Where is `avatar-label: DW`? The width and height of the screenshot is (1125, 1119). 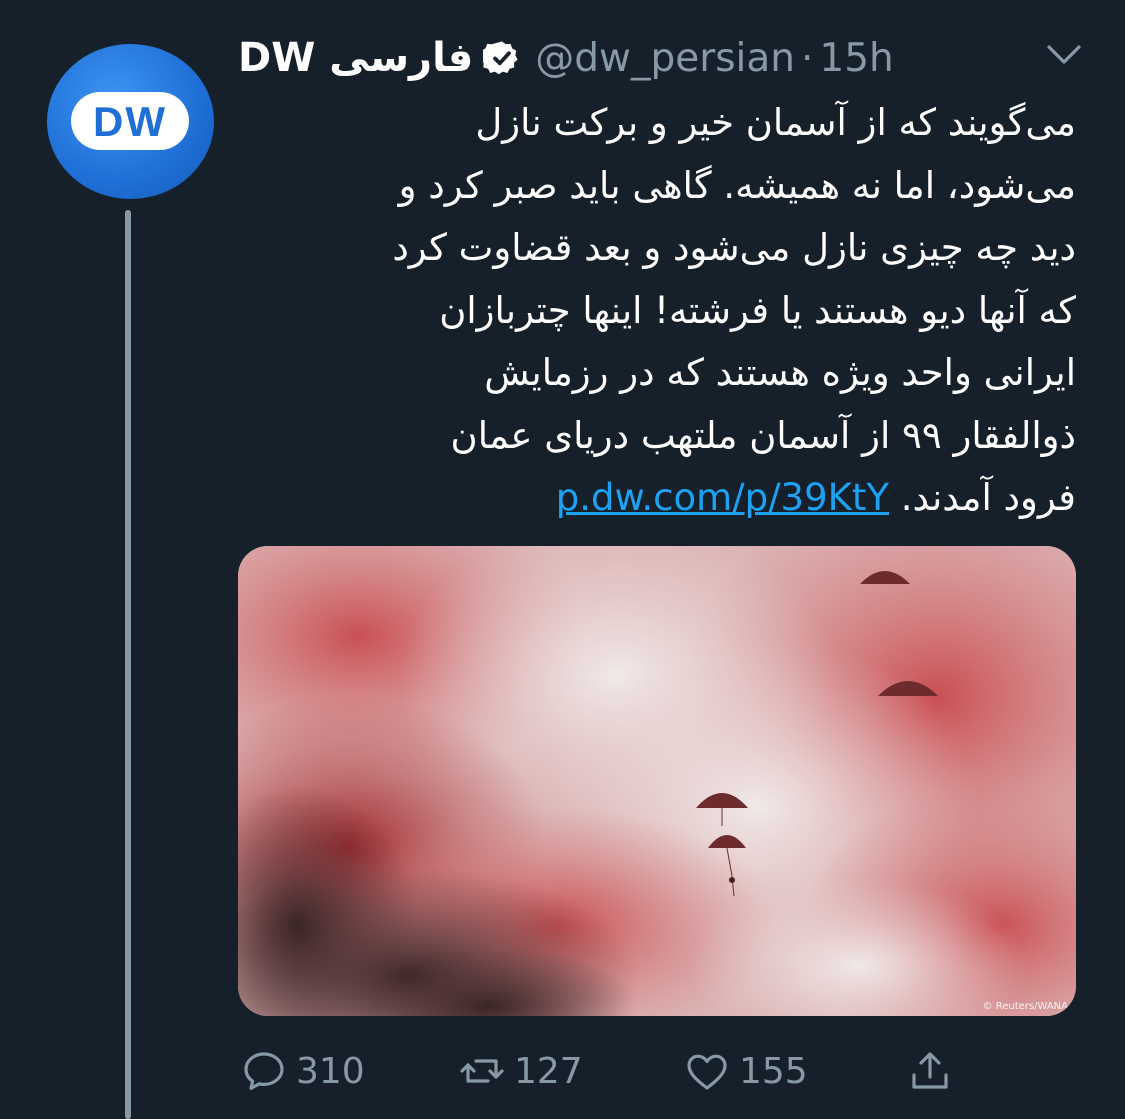 avatar-label: DW is located at coordinates (130, 121).